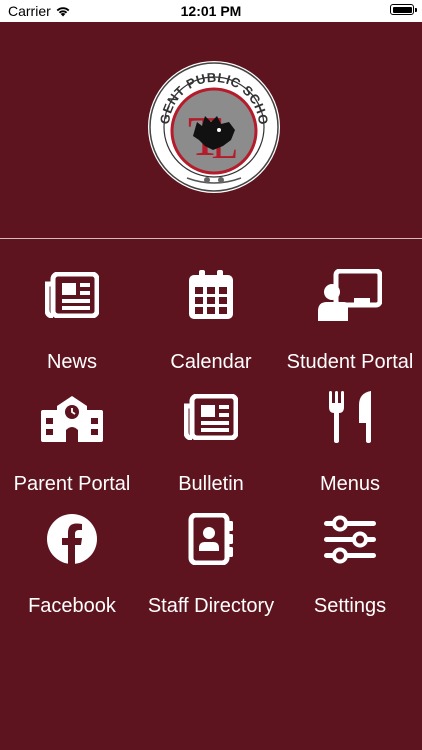 This screenshot has height=750, width=422. Describe the element at coordinates (211, 606) in the screenshot. I see `menu-item-label: Staff Directory` at that location.